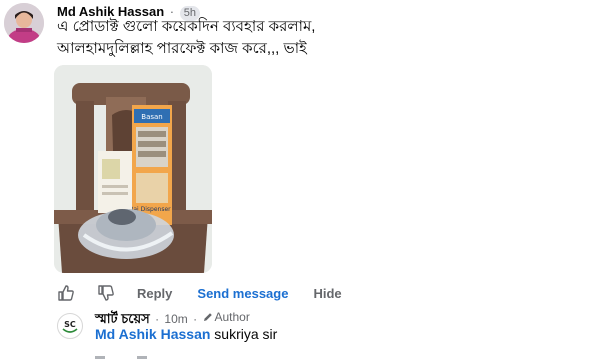  Describe the element at coordinates (186, 26) in the screenshot. I see `comment-text-line: এ প্রোডাক্ট গুলো কয়েকদিন ব্যবহার করলাম,` at that location.